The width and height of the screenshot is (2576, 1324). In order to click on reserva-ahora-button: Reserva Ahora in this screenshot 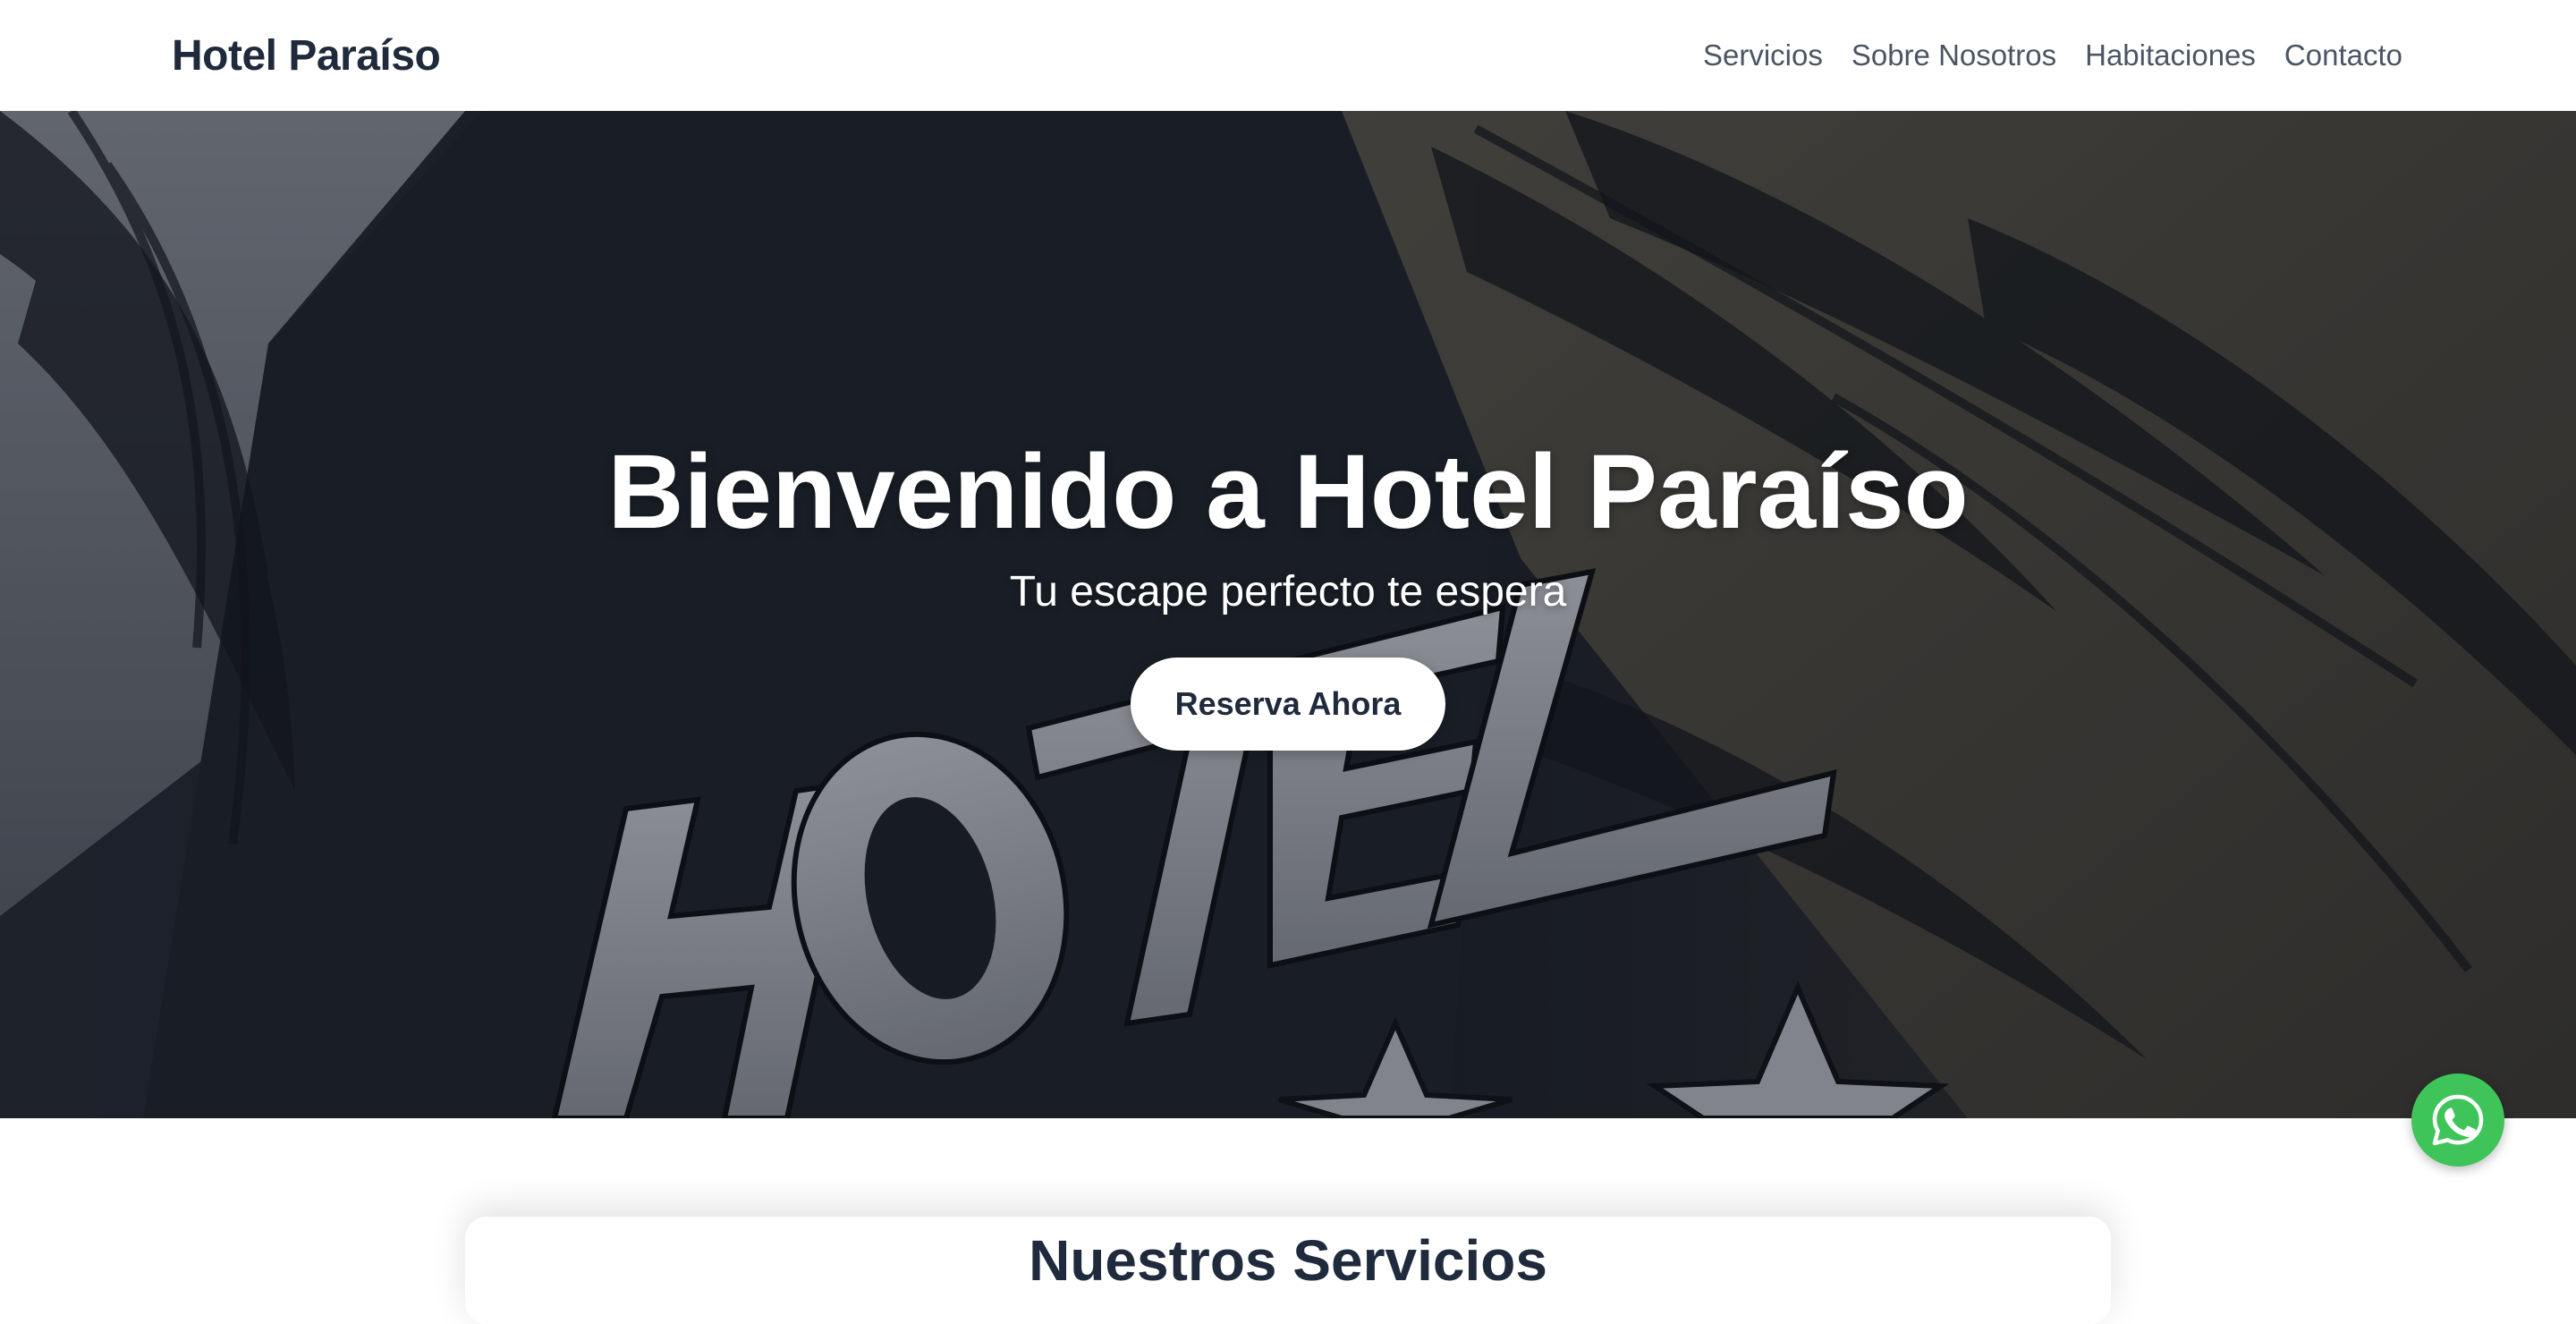, I will do `click(1288, 704)`.